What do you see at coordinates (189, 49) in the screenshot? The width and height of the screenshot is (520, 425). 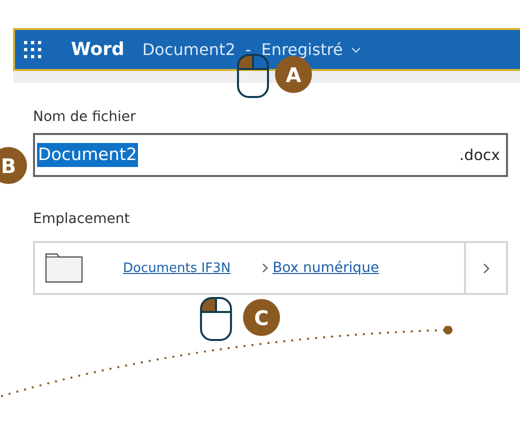 I see `document-name: Document2` at bounding box center [189, 49].